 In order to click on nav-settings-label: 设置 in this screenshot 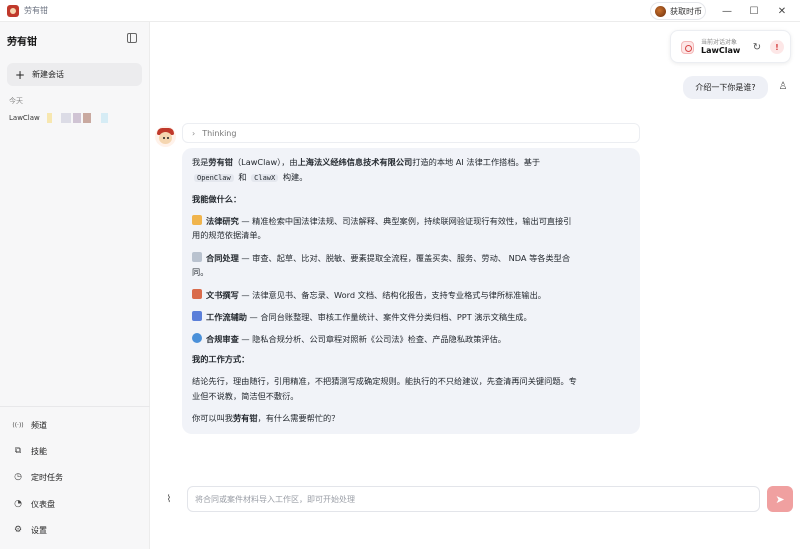, I will do `click(39, 530)`.